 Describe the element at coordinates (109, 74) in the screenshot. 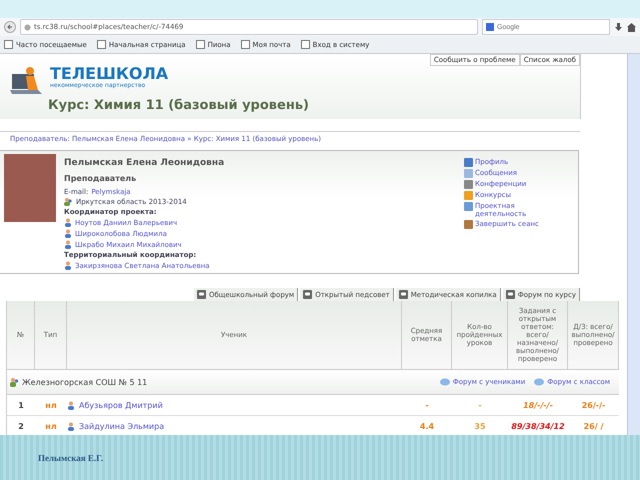

I see `logo-text: ТЕЛЕШКОЛА` at that location.